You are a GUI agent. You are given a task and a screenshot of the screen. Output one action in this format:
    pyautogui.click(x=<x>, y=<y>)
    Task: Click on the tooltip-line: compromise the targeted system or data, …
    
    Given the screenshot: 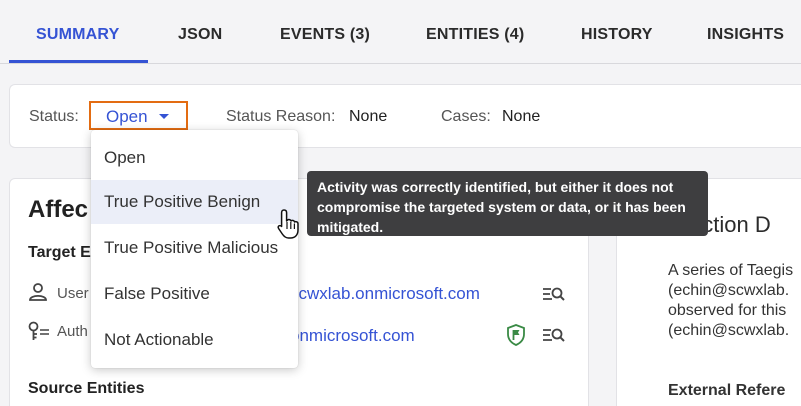 What is the action you would take?
    pyautogui.click(x=501, y=207)
    